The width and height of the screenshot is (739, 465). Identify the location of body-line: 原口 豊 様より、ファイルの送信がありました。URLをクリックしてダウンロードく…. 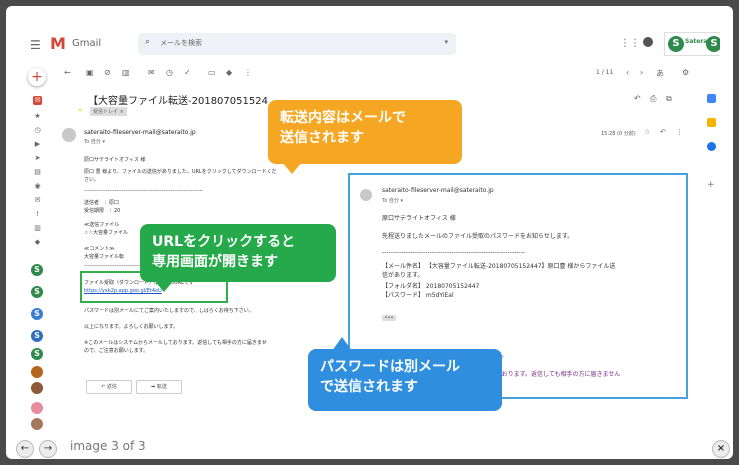
(180, 172).